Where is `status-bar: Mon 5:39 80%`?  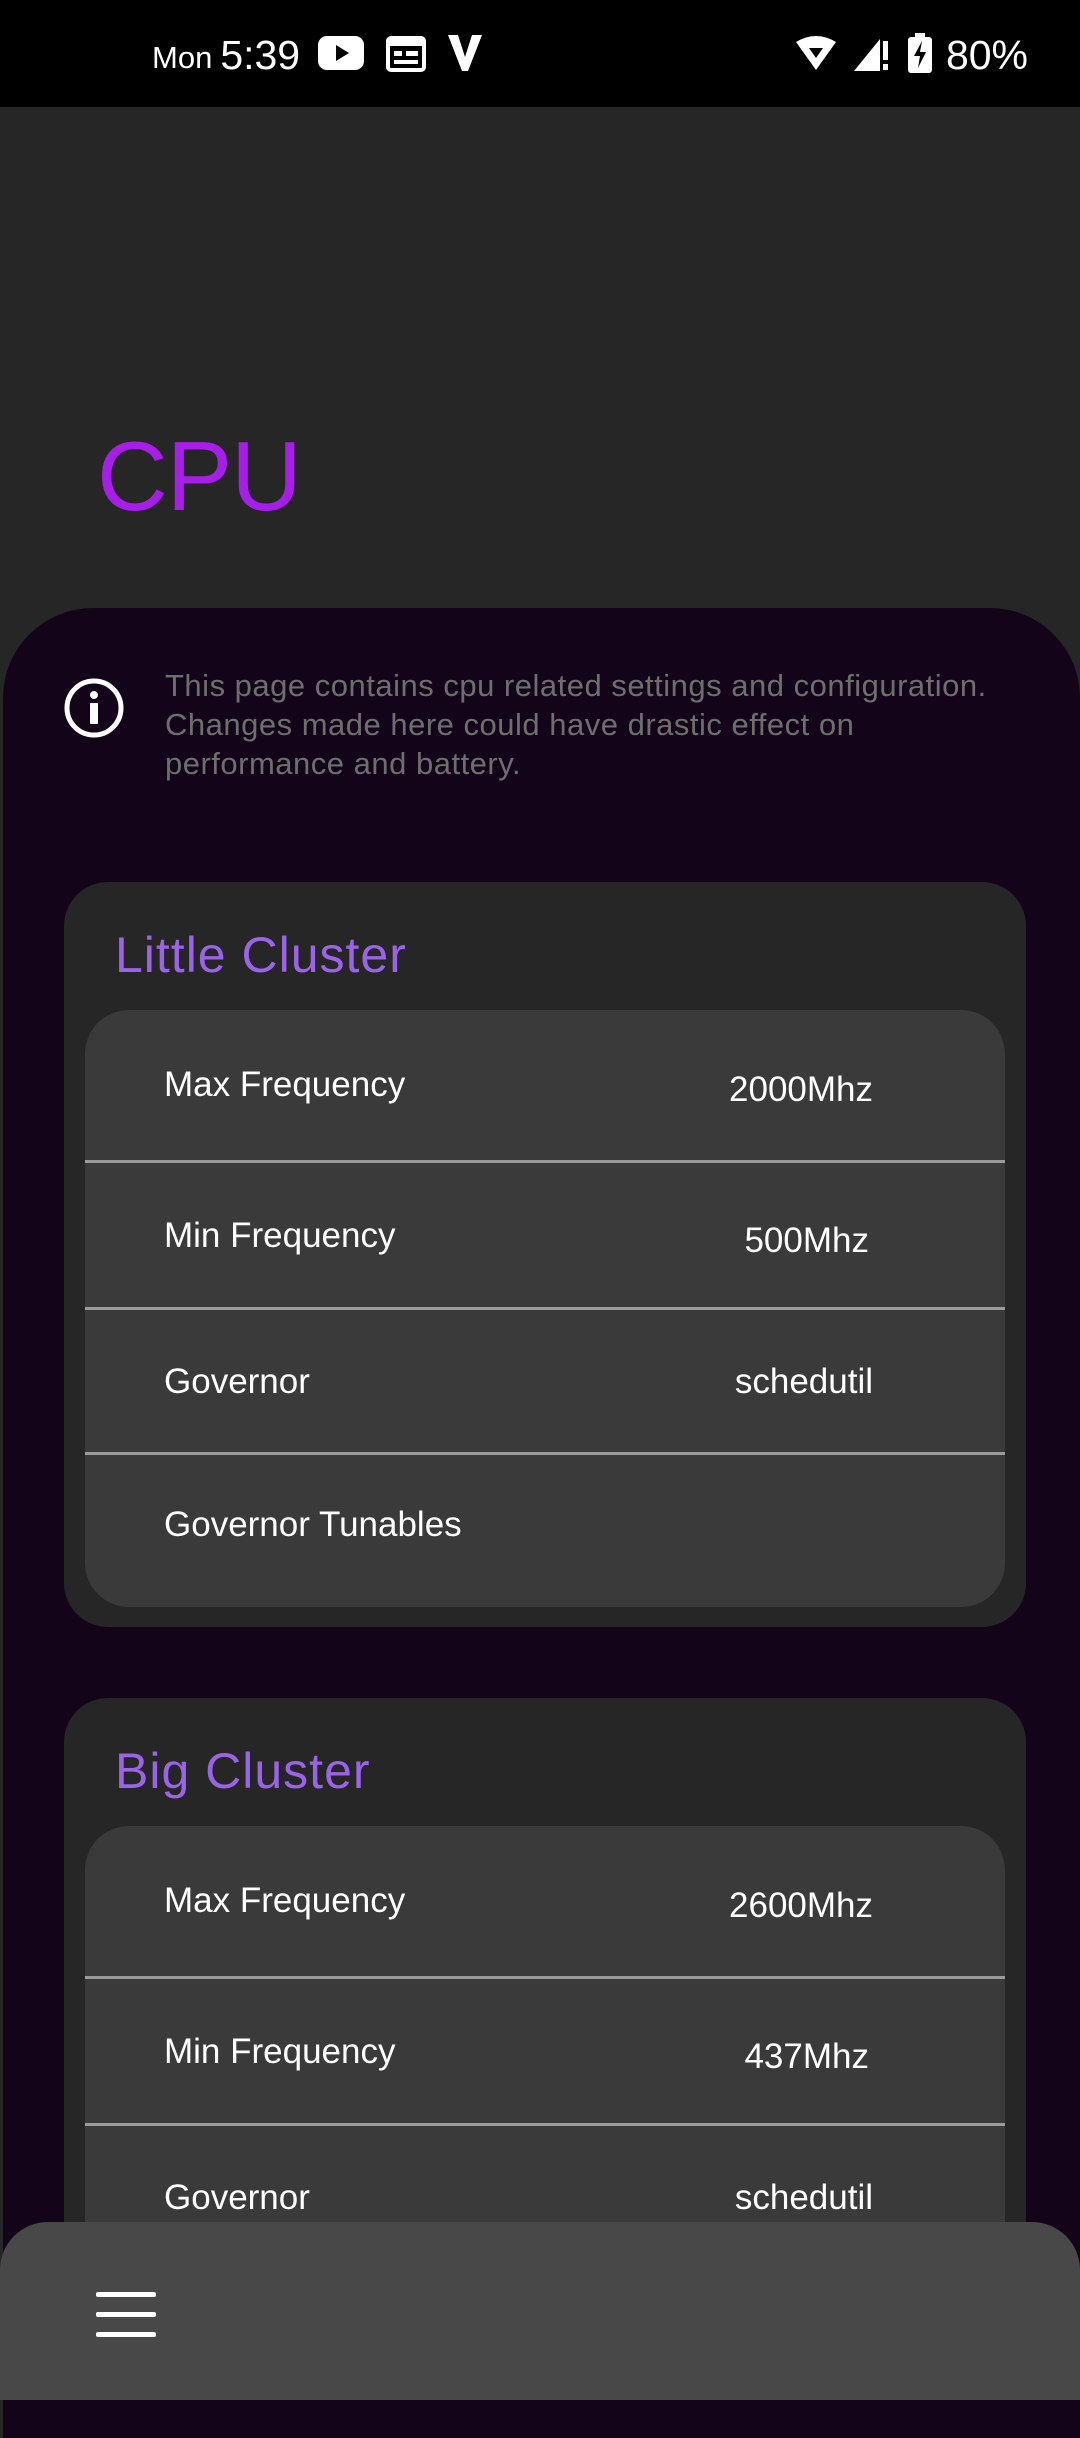
status-bar: Mon 5:39 80% is located at coordinates (540, 53).